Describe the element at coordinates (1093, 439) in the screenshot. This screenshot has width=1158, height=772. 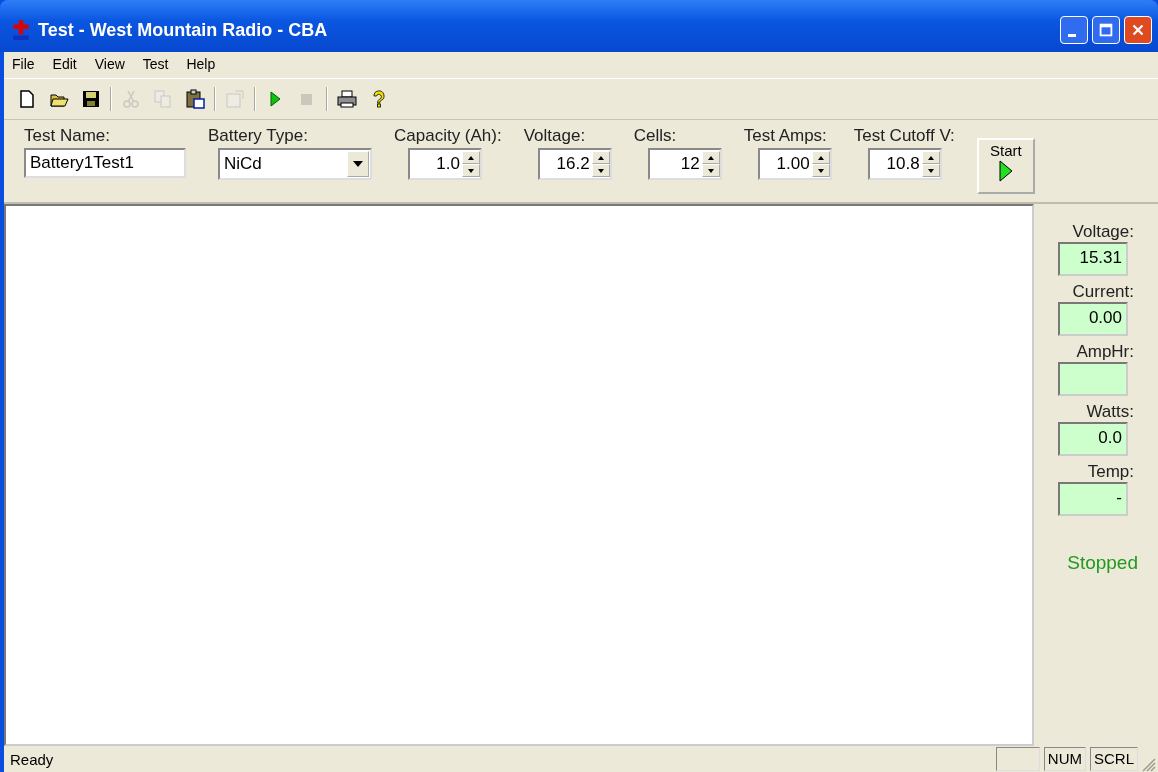
I see `readout-field: 0.0` at that location.